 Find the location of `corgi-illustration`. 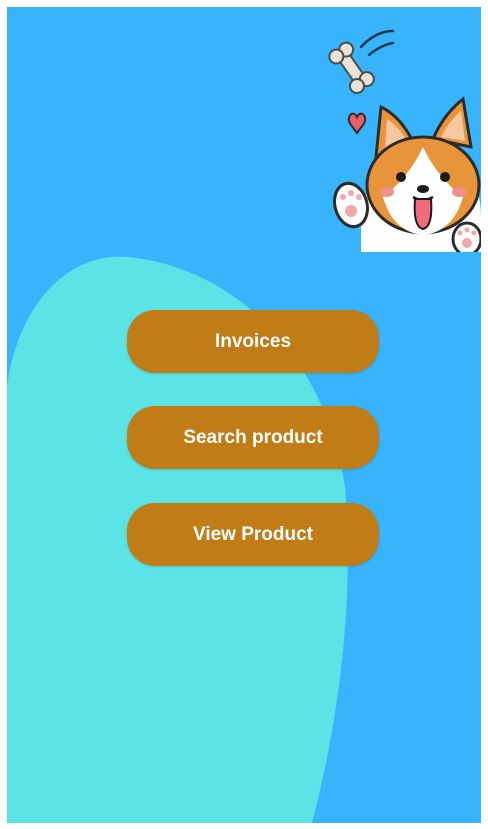

corgi-illustration is located at coordinates (404, 140).